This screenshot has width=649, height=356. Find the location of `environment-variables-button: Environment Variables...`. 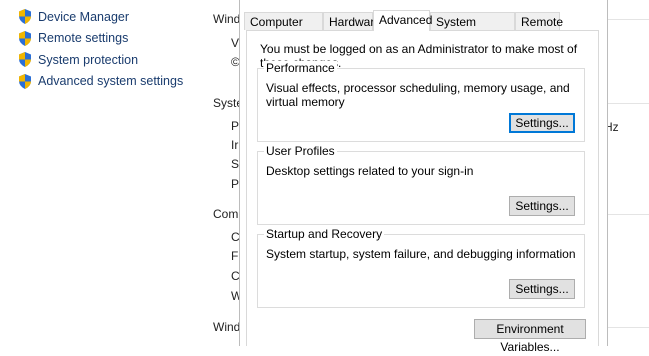

environment-variables-button: Environment Variables... is located at coordinates (530, 336).